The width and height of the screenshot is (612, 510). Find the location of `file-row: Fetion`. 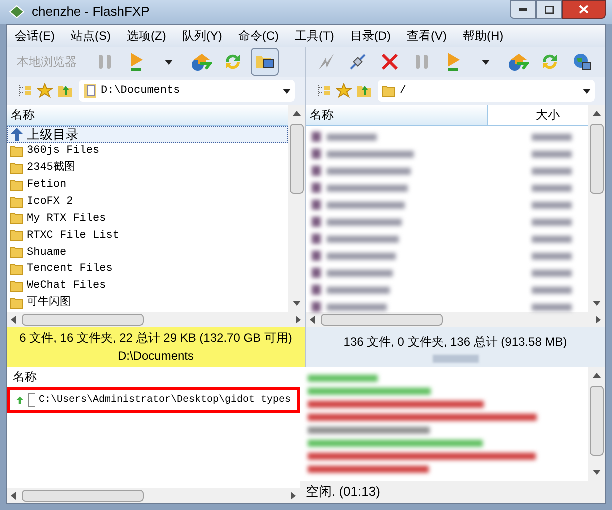

file-row: Fetion is located at coordinates (147, 185).